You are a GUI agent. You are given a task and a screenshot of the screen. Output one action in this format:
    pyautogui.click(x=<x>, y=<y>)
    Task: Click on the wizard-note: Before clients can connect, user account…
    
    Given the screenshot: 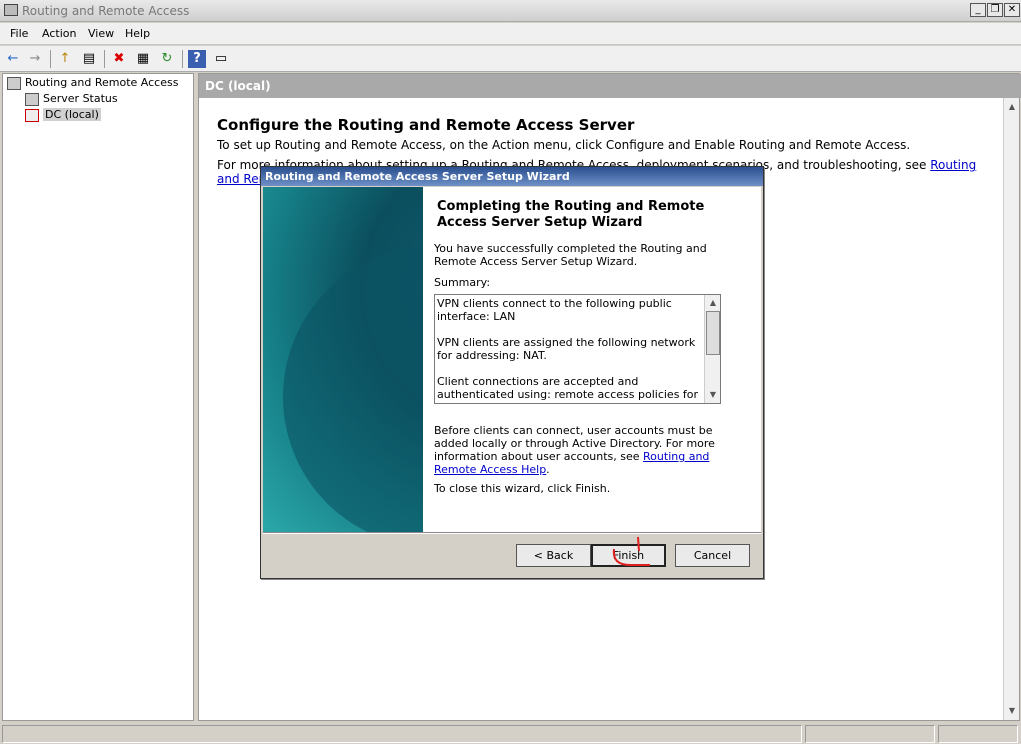 What is the action you would take?
    pyautogui.click(x=574, y=450)
    